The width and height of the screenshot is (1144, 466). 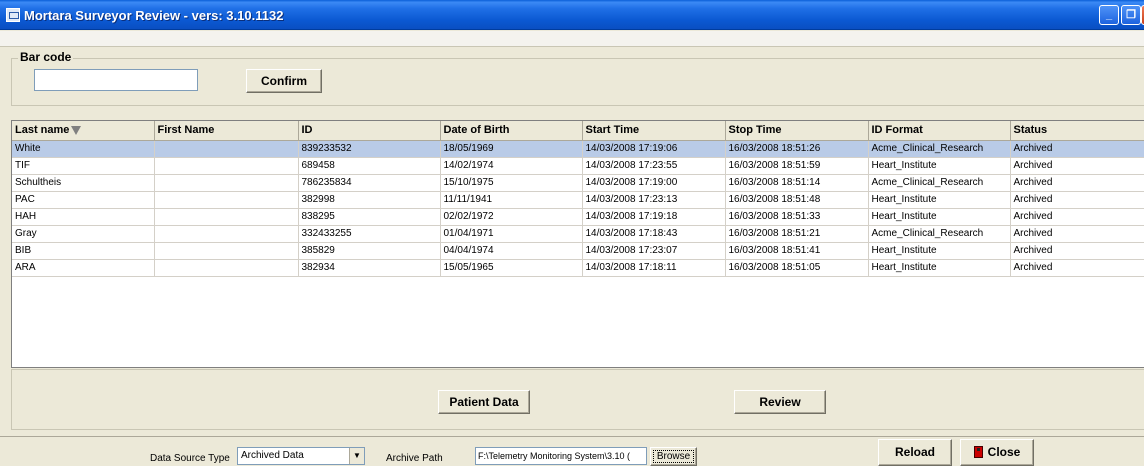 What do you see at coordinates (369, 131) in the screenshot?
I see `column-header: ID` at bounding box center [369, 131].